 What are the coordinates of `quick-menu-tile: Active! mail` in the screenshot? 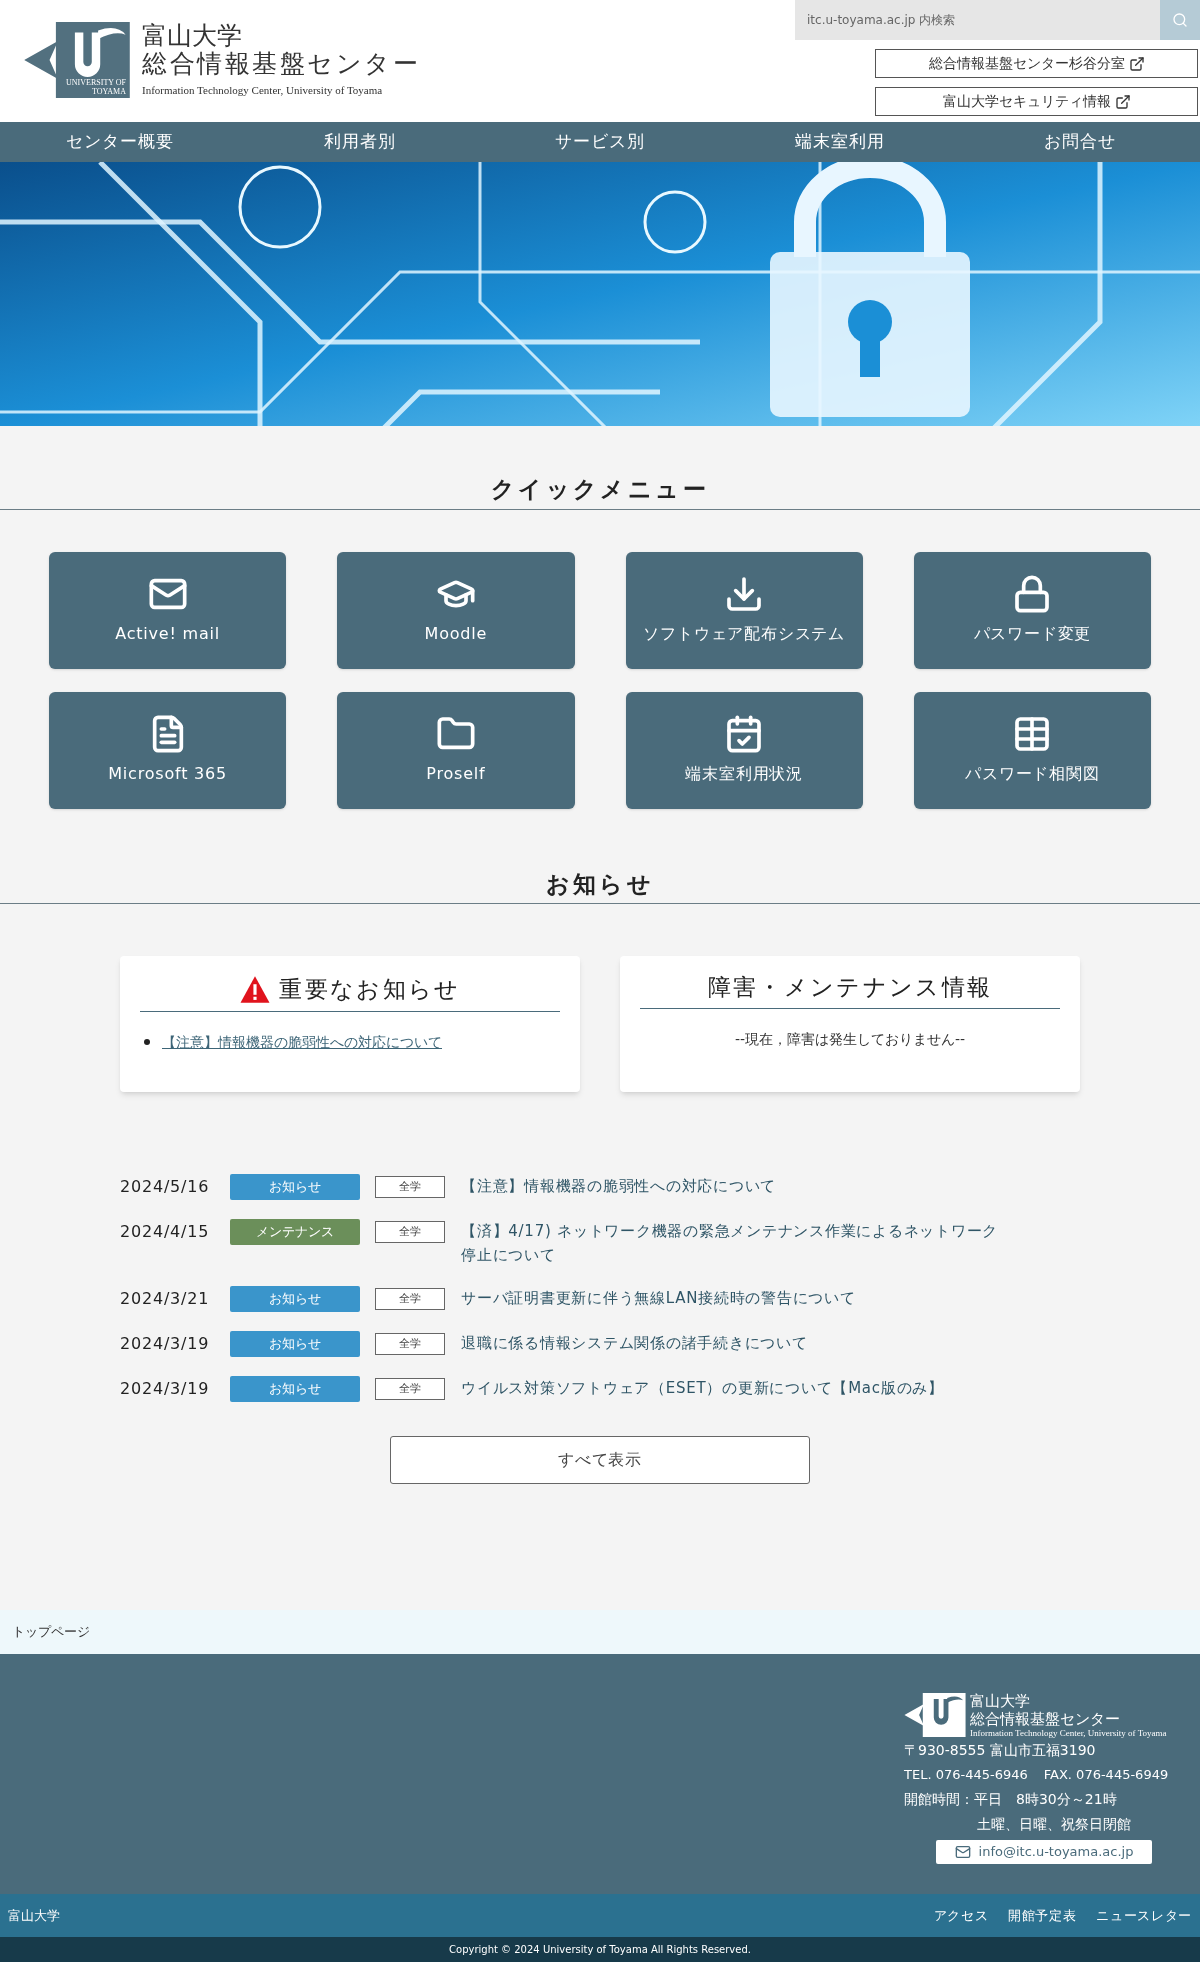 It's located at (168, 610).